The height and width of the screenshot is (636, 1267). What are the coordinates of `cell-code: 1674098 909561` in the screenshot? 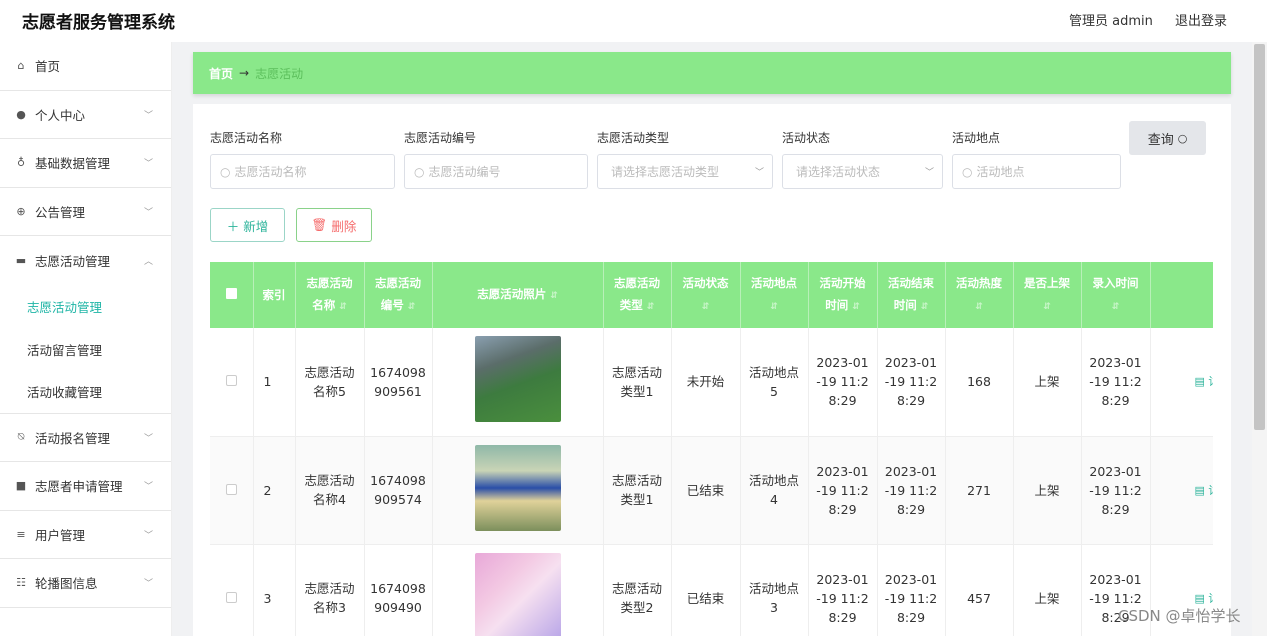 It's located at (398, 382).